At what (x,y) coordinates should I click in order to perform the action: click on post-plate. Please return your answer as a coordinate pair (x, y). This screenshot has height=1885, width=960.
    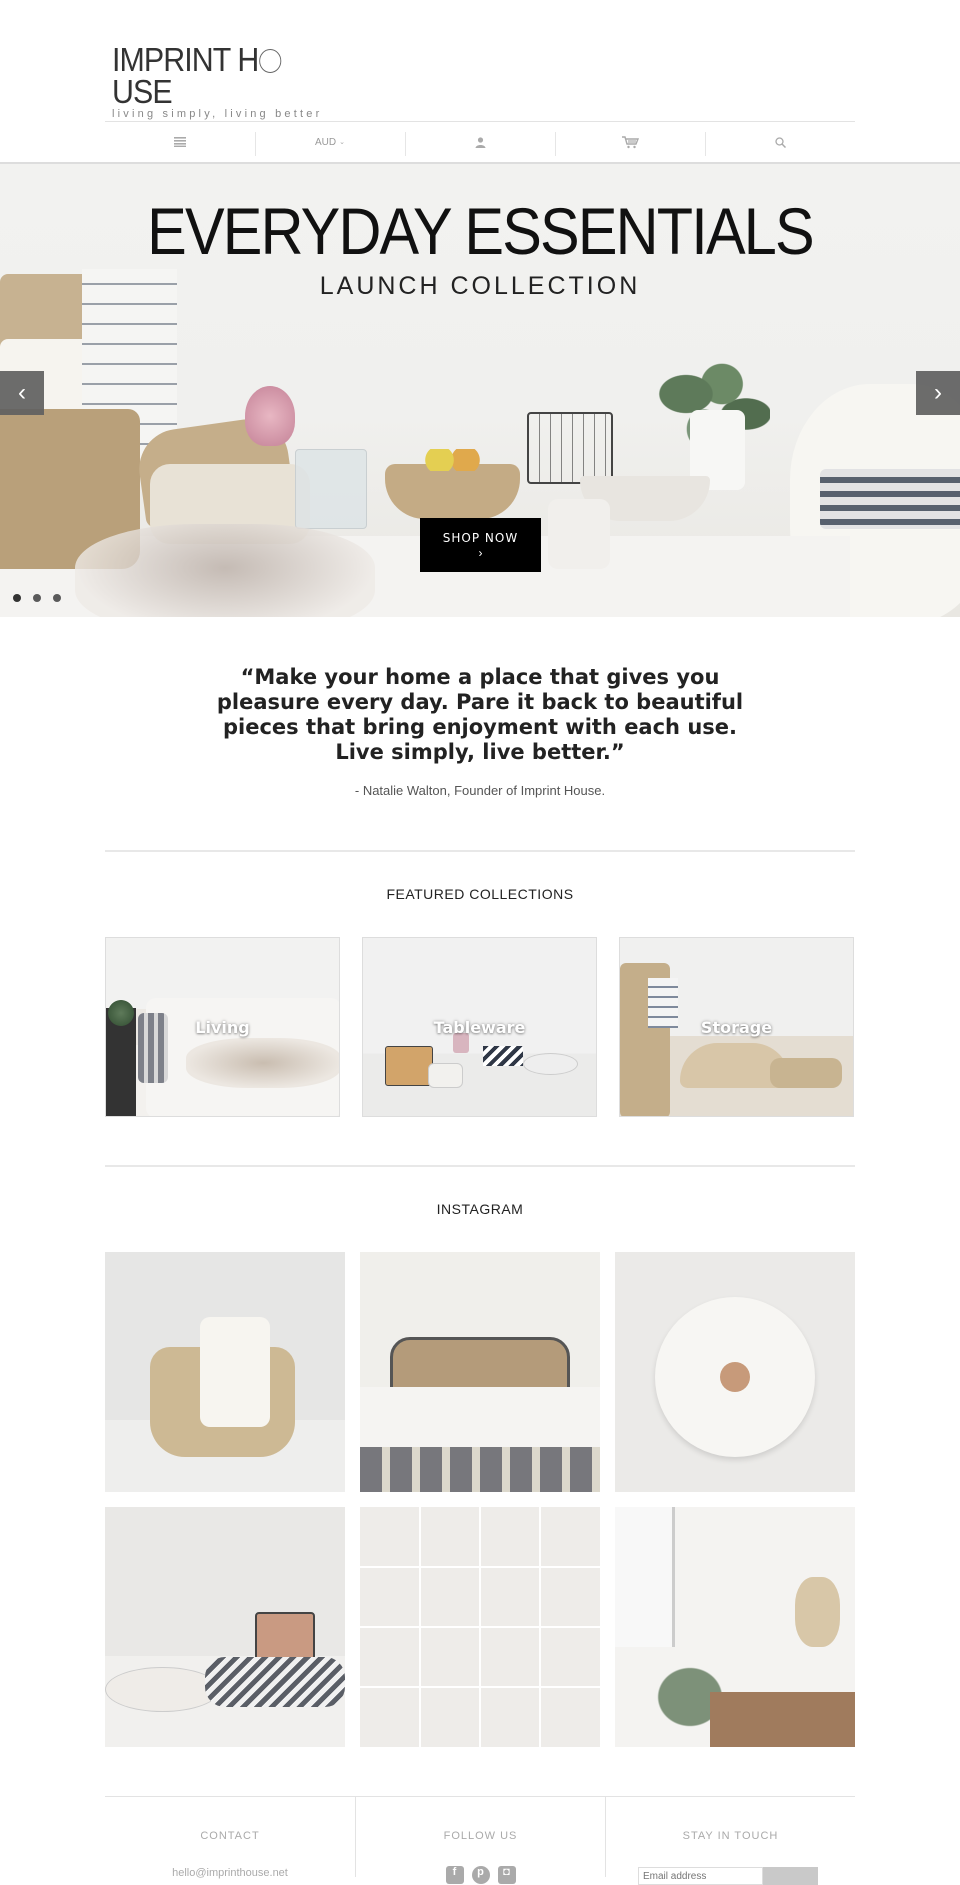
    Looking at the image, I should click on (162, 1689).